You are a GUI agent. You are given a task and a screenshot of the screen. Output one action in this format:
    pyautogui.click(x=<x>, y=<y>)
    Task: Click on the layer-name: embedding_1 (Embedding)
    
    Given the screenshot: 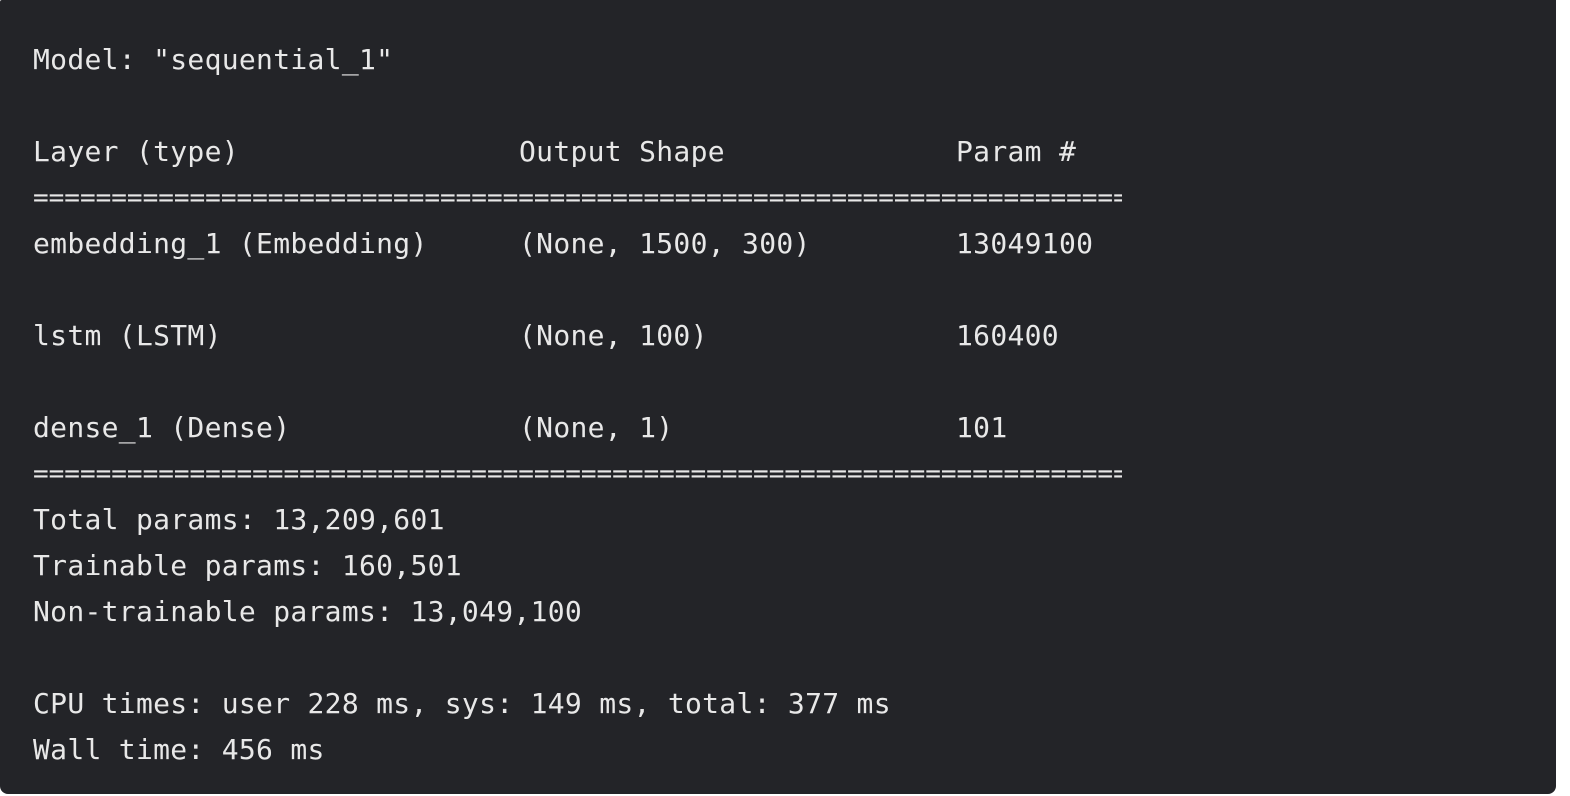 What is the action you would take?
    pyautogui.click(x=230, y=243)
    